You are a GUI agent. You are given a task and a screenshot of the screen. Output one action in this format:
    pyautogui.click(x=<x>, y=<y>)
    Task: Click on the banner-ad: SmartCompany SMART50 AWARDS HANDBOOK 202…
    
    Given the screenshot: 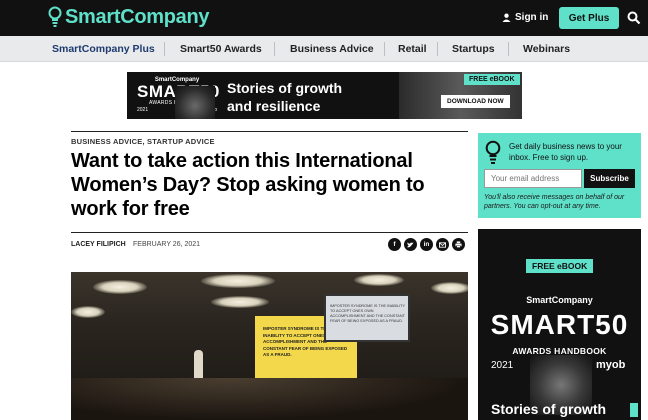 What is the action you would take?
    pyautogui.click(x=324, y=95)
    